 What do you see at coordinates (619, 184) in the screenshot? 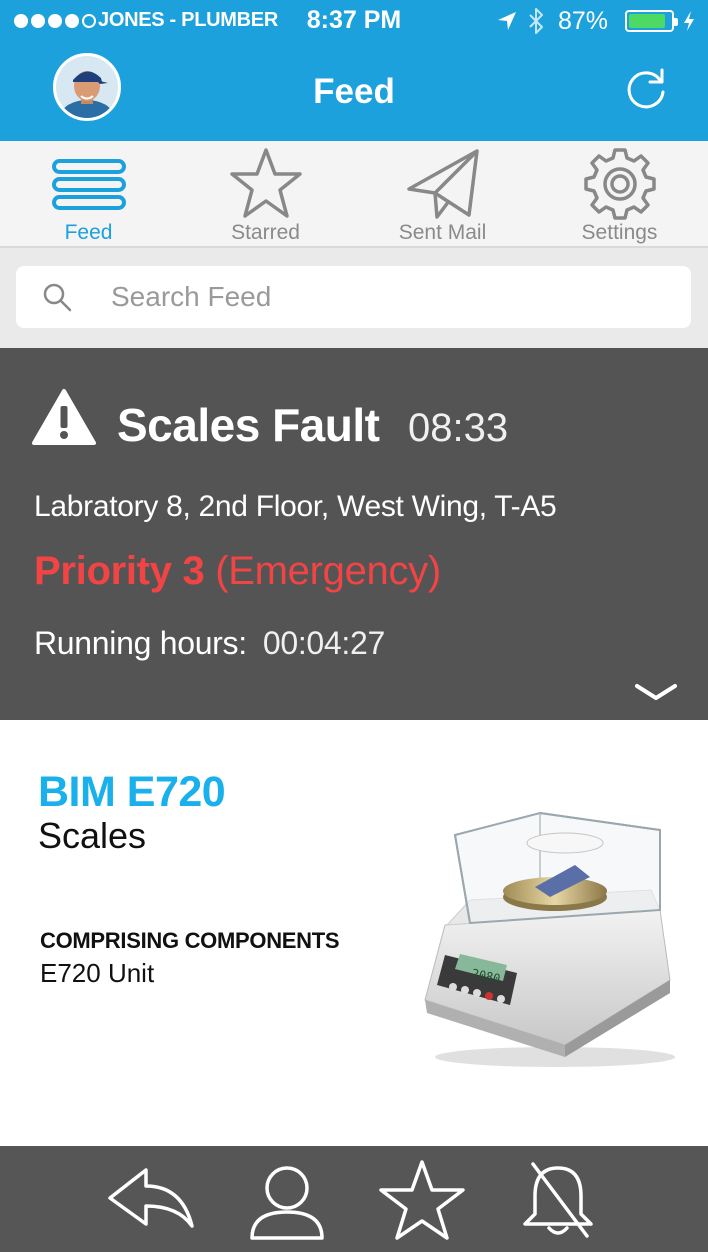
I see `gear-icon` at bounding box center [619, 184].